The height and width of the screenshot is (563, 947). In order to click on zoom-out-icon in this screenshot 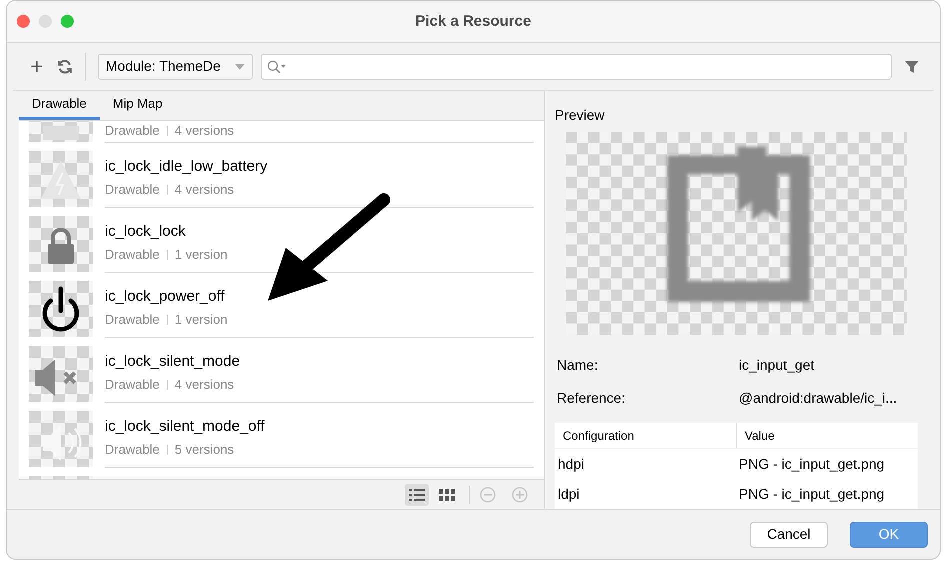, I will do `click(488, 494)`.